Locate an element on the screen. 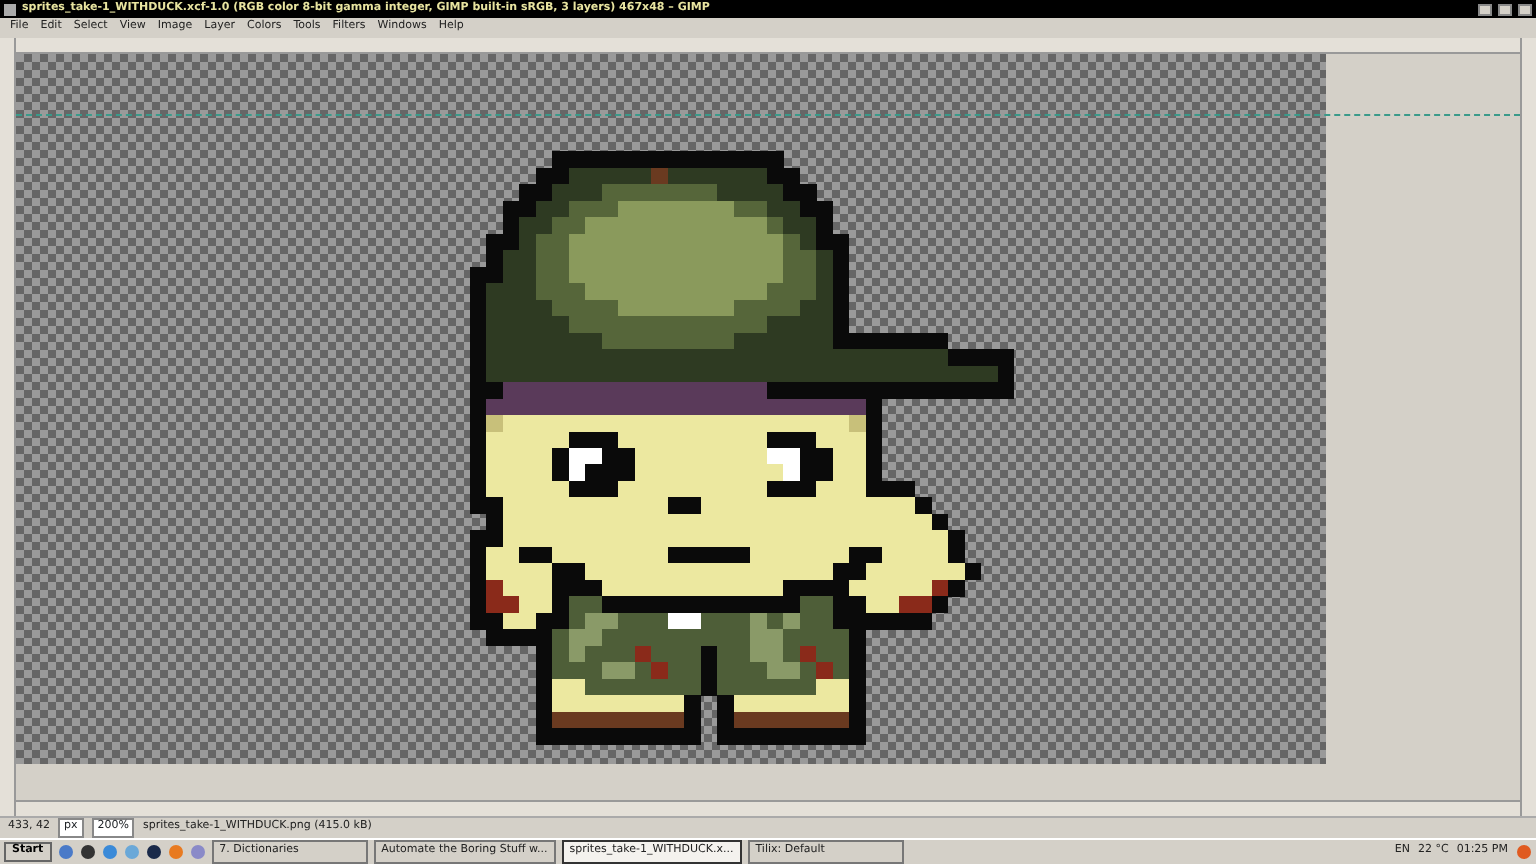 Image resolution: width=1536 pixels, height=864 pixels. horizontal-scrollbar is located at coordinates (768, 808).